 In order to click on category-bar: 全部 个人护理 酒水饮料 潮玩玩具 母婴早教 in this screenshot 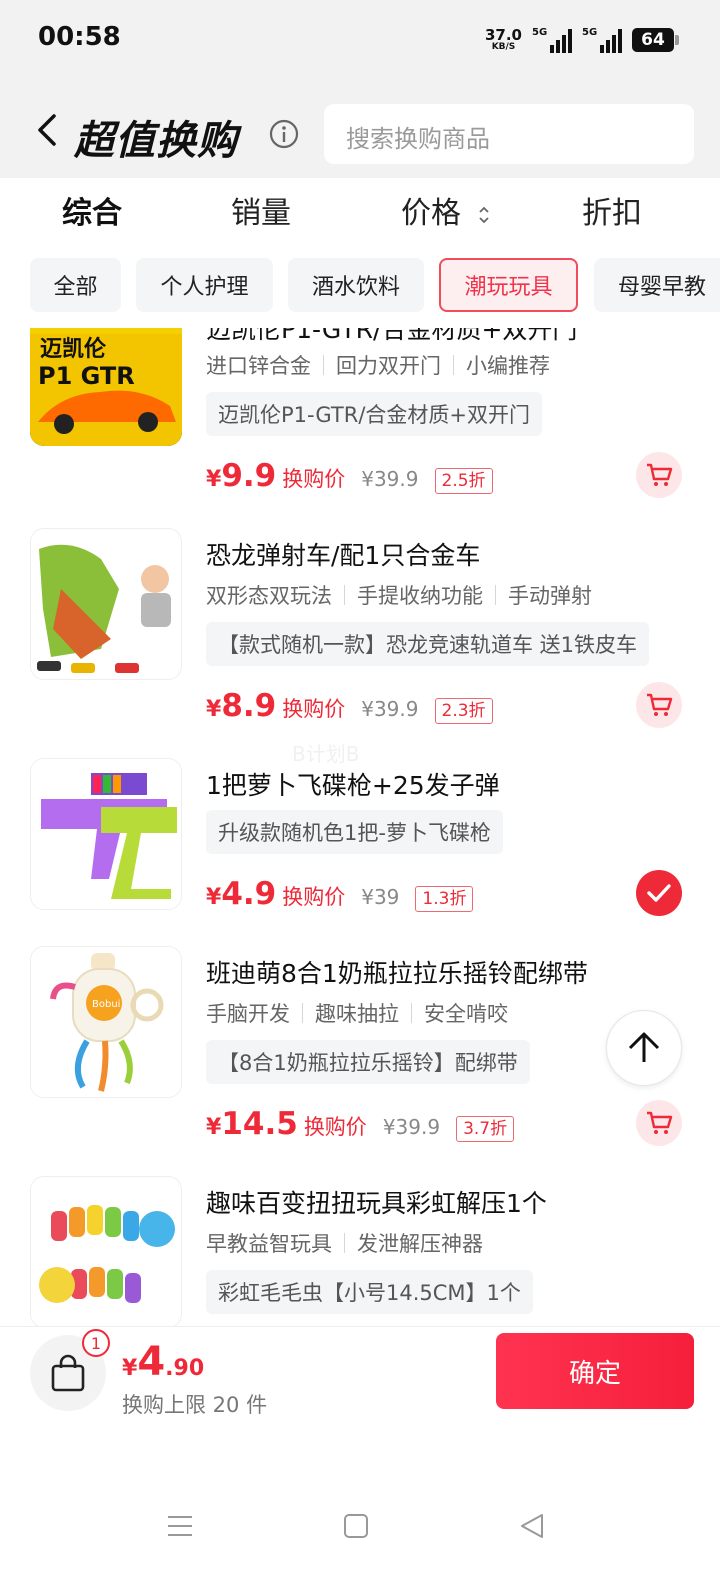, I will do `click(360, 286)`.